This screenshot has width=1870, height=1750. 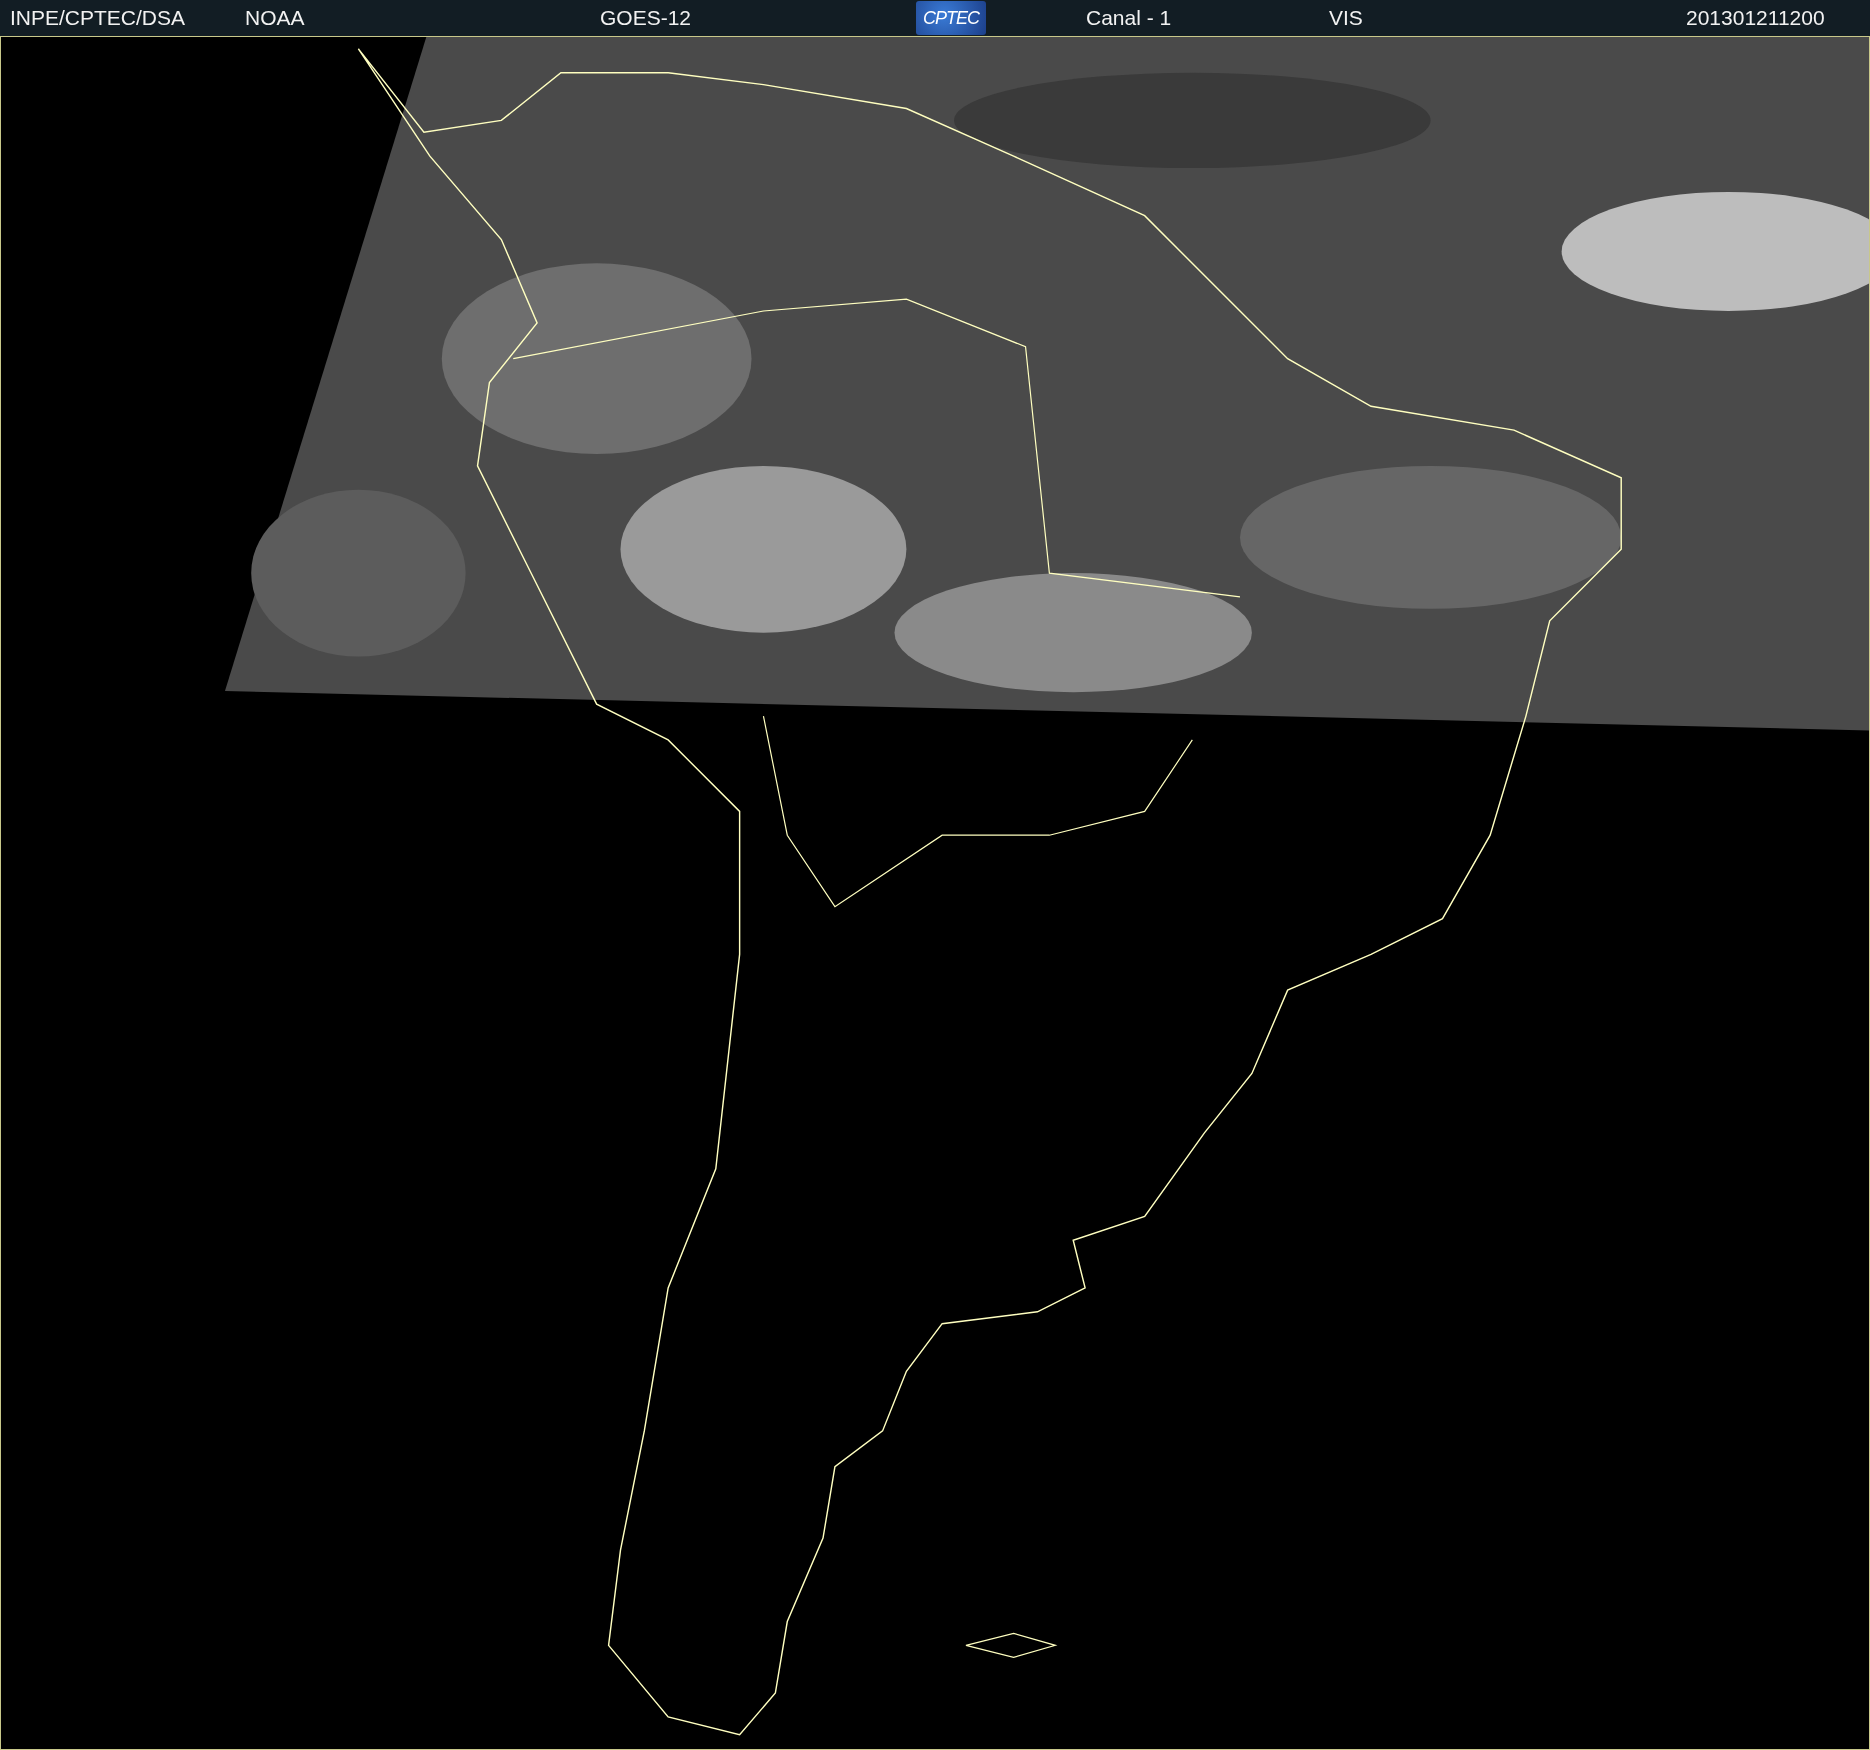 I want to click on header-label: VIS, so click(x=1346, y=18).